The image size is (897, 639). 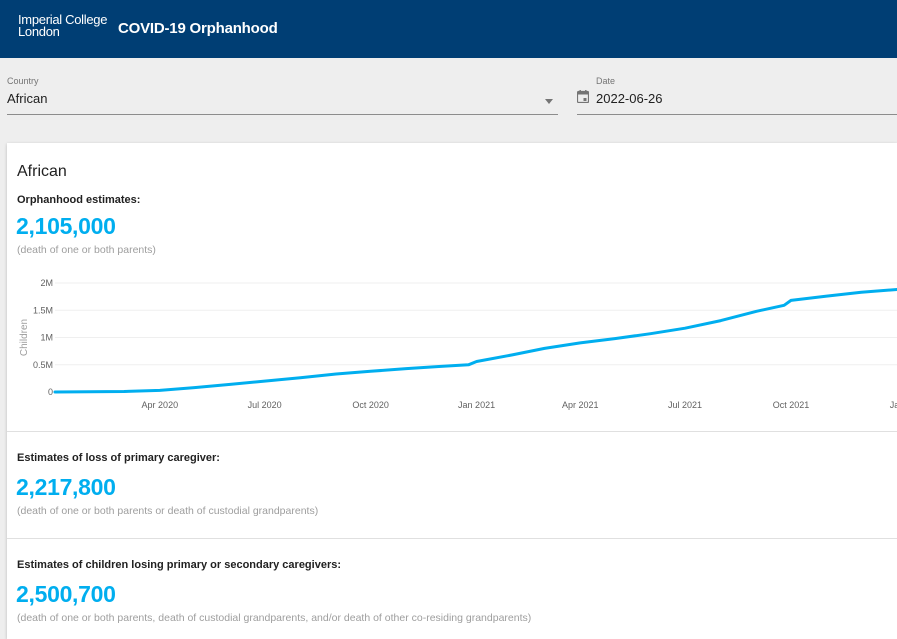 I want to click on date-field: Date 2022-06-26, so click(x=737, y=94).